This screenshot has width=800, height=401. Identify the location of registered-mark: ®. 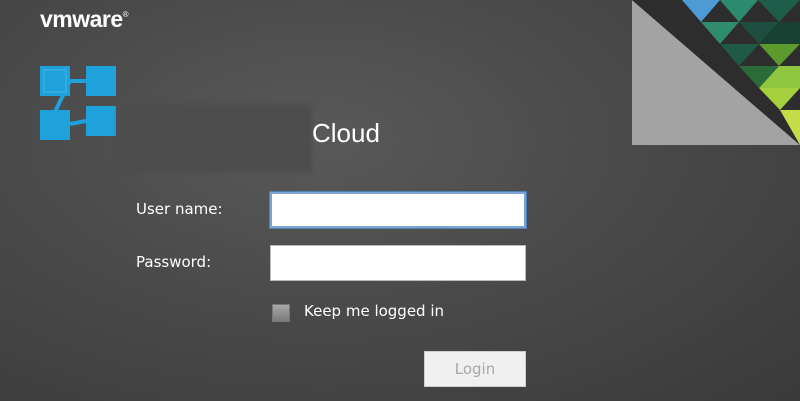
(125, 14).